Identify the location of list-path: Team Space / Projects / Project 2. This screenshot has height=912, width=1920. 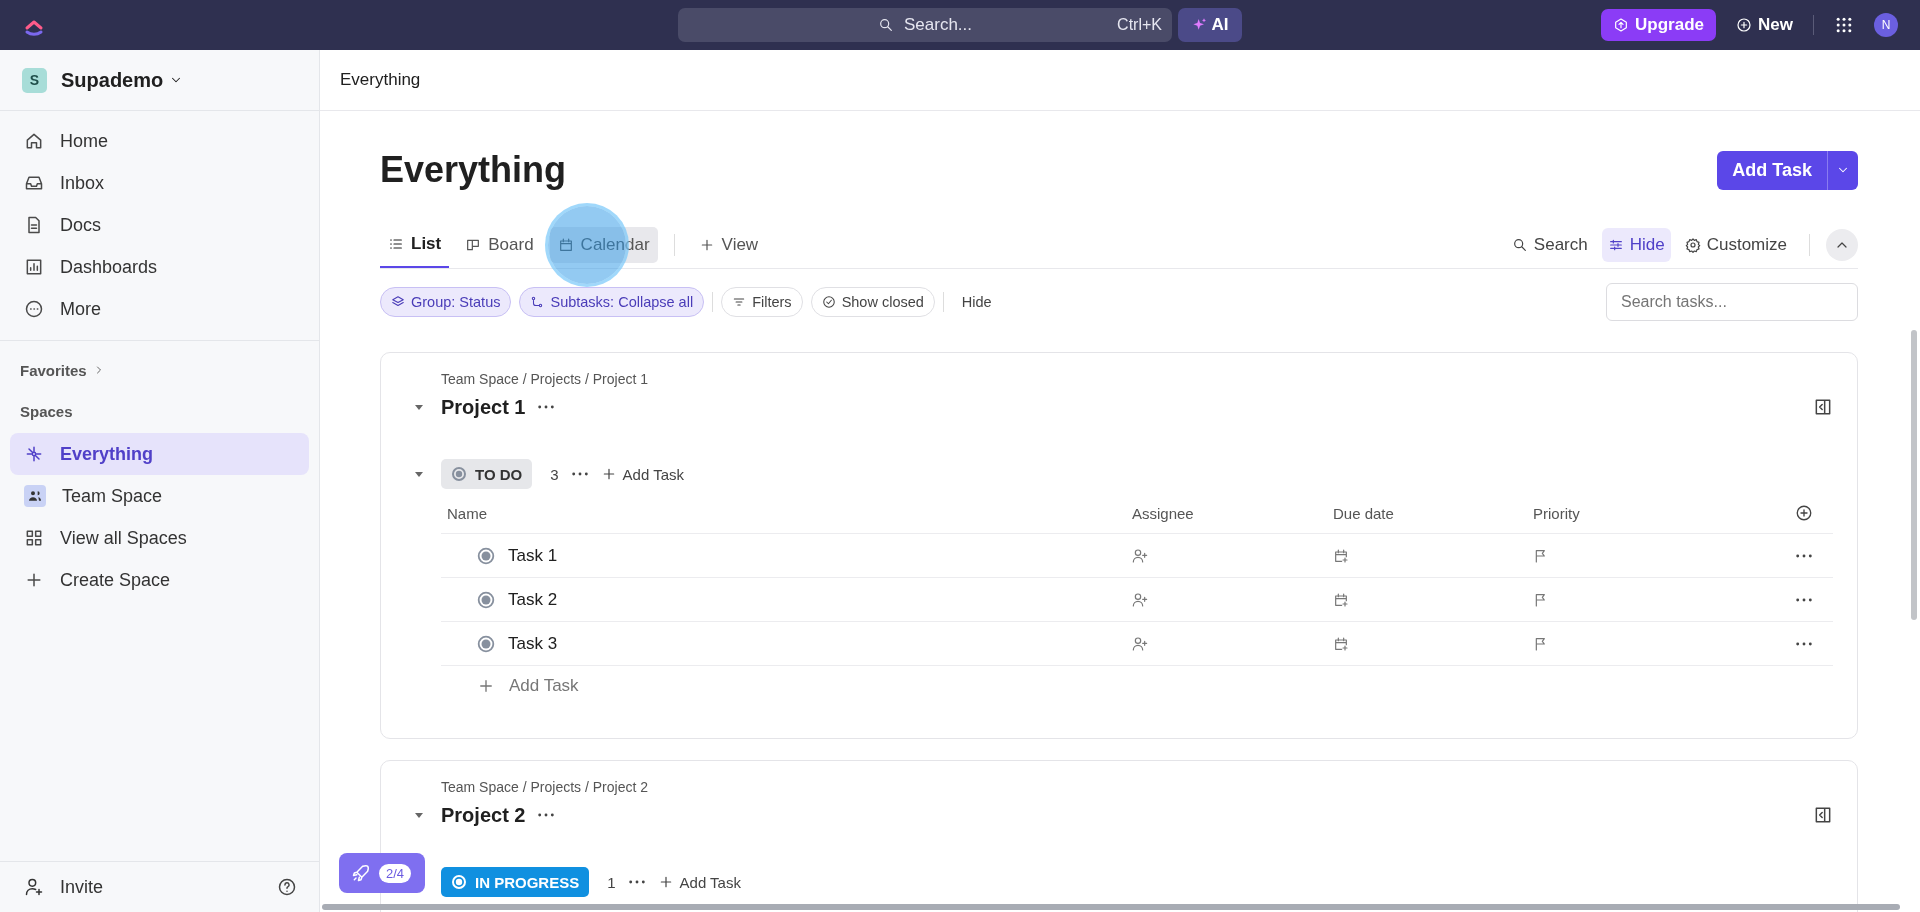
(544, 787).